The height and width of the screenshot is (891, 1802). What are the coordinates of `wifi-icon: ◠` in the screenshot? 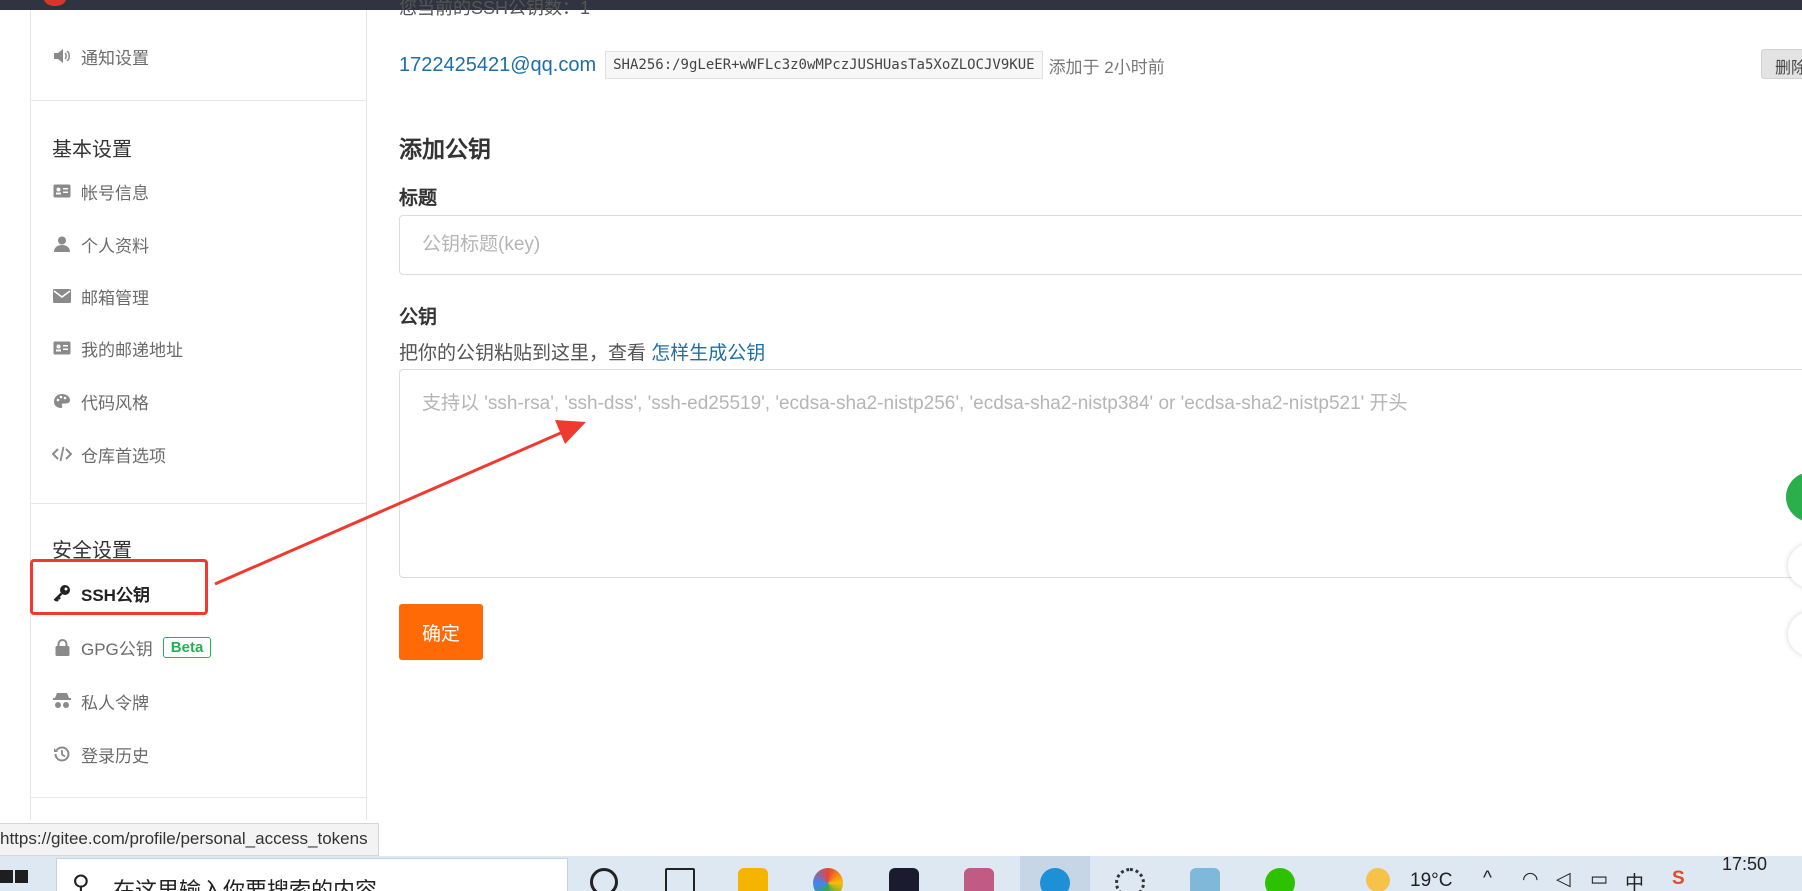 It's located at (1530, 879).